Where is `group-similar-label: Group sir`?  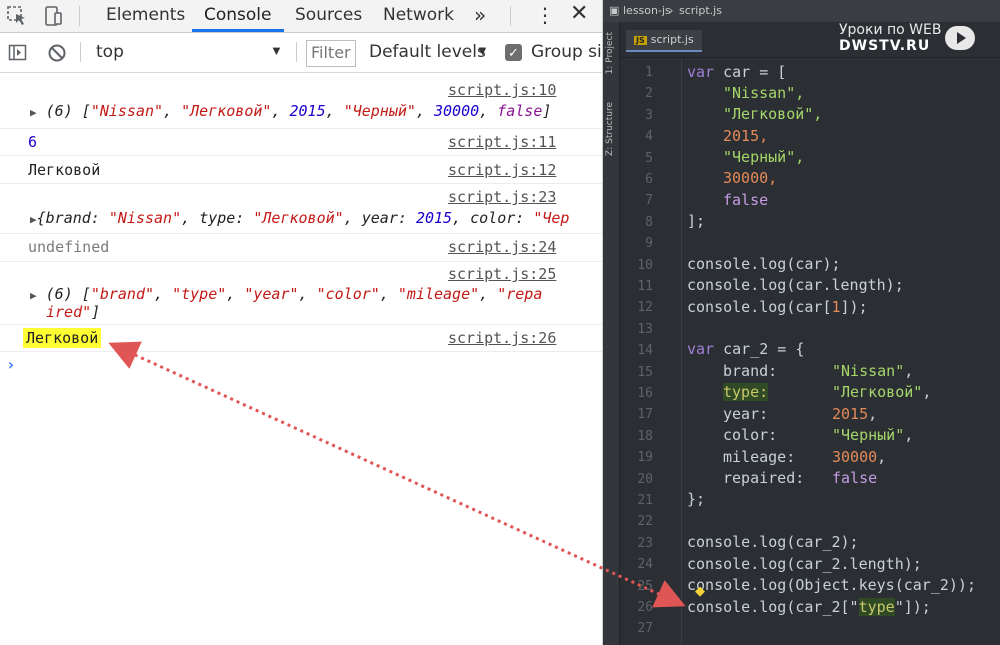
group-similar-label: Group sir is located at coordinates (567, 52).